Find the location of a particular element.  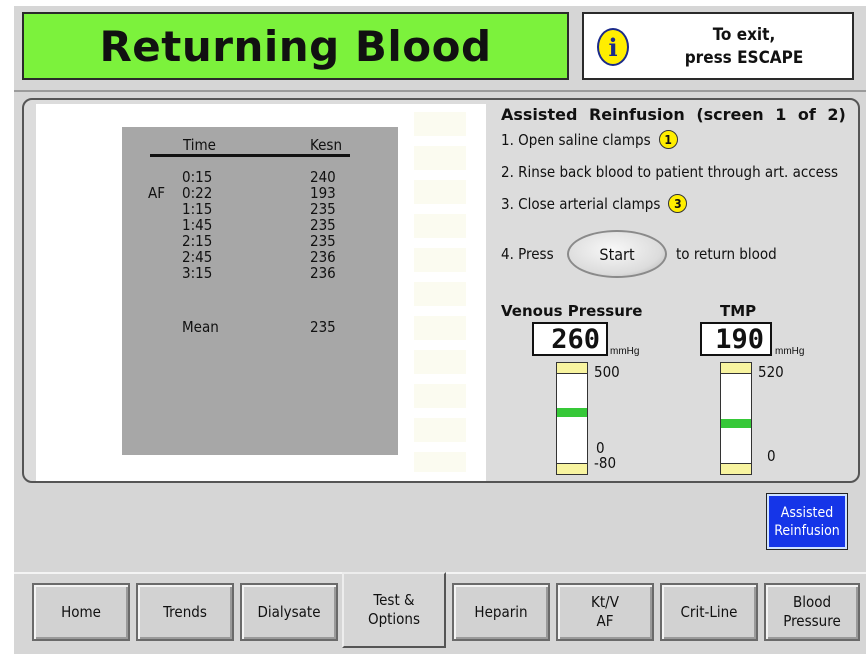

column-header-time: Time is located at coordinates (199, 145).